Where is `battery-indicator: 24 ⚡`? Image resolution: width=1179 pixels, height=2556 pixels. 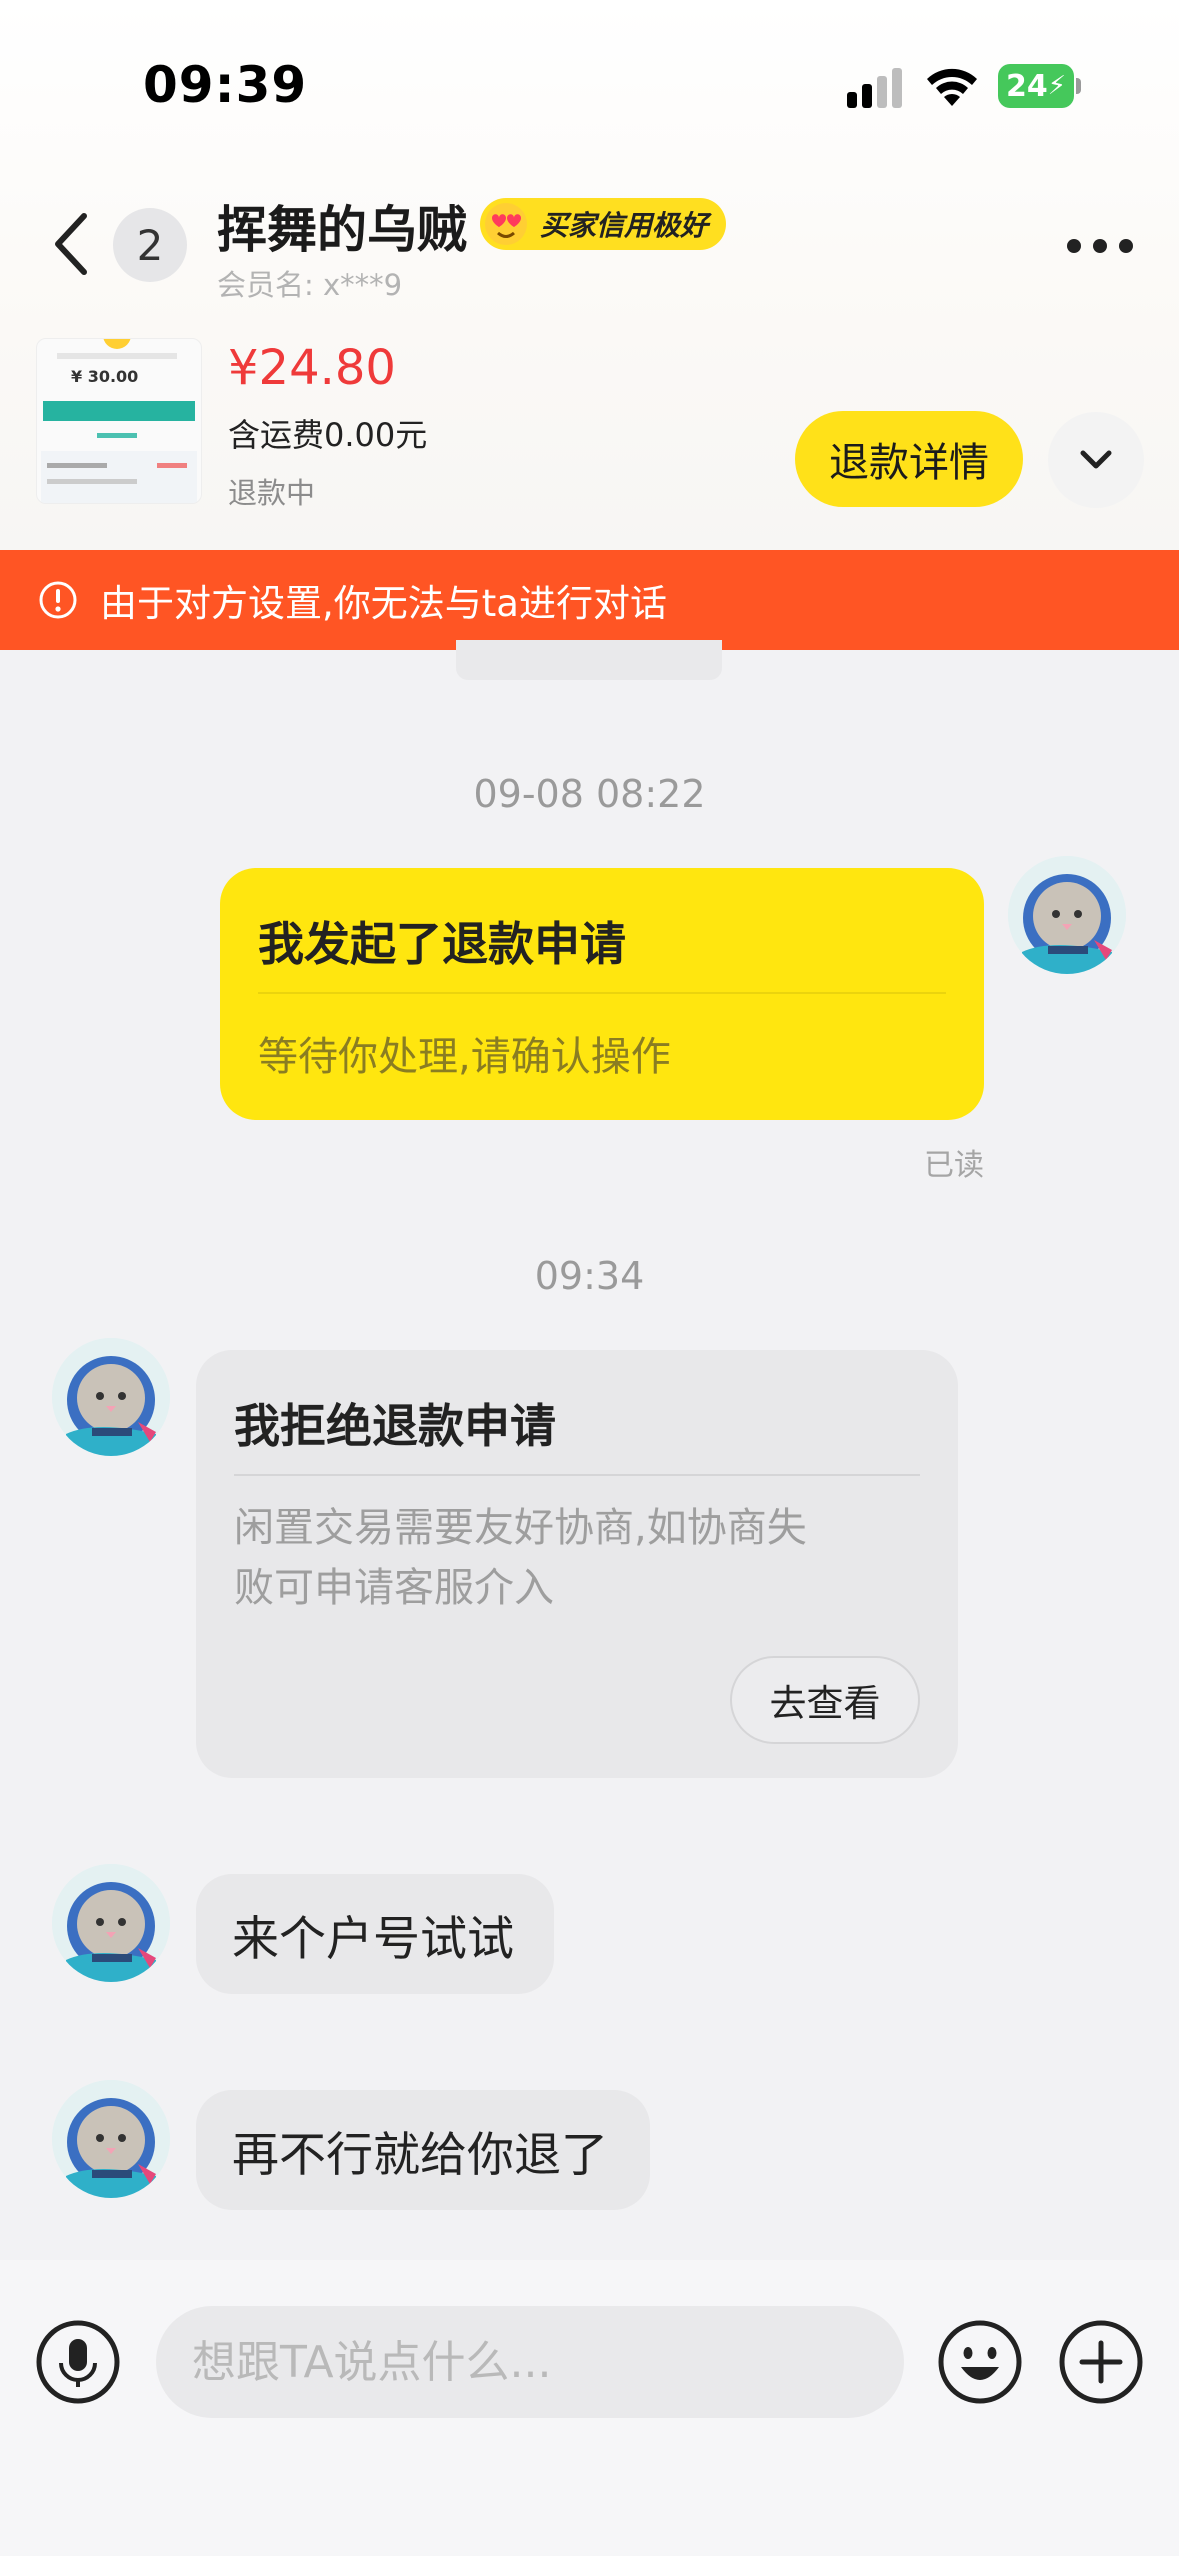
battery-indicator: 24 ⚡ is located at coordinates (1036, 86).